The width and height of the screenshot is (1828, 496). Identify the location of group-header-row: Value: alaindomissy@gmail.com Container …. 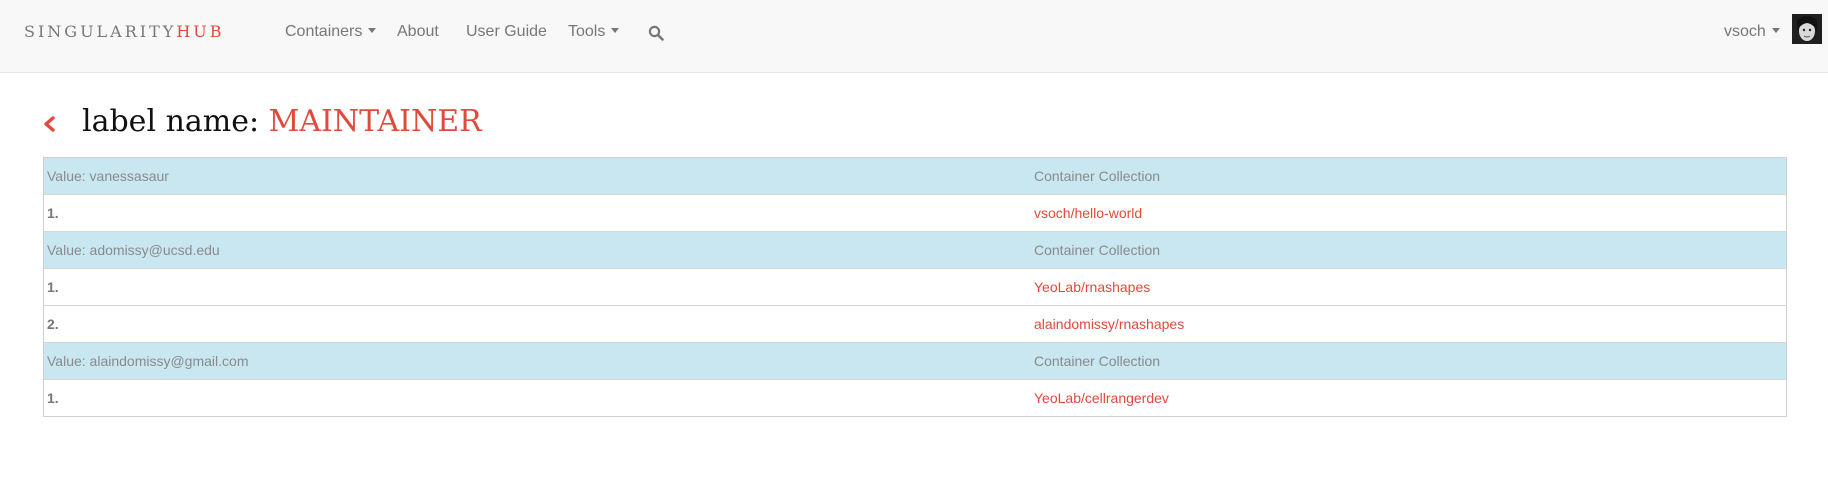
(915, 360).